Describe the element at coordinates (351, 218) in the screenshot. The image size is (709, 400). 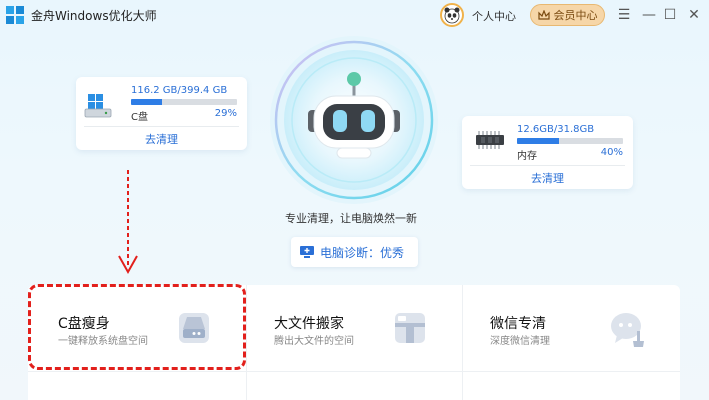
I see `slogan-text: 专业清理，让电脑焕然一新` at that location.